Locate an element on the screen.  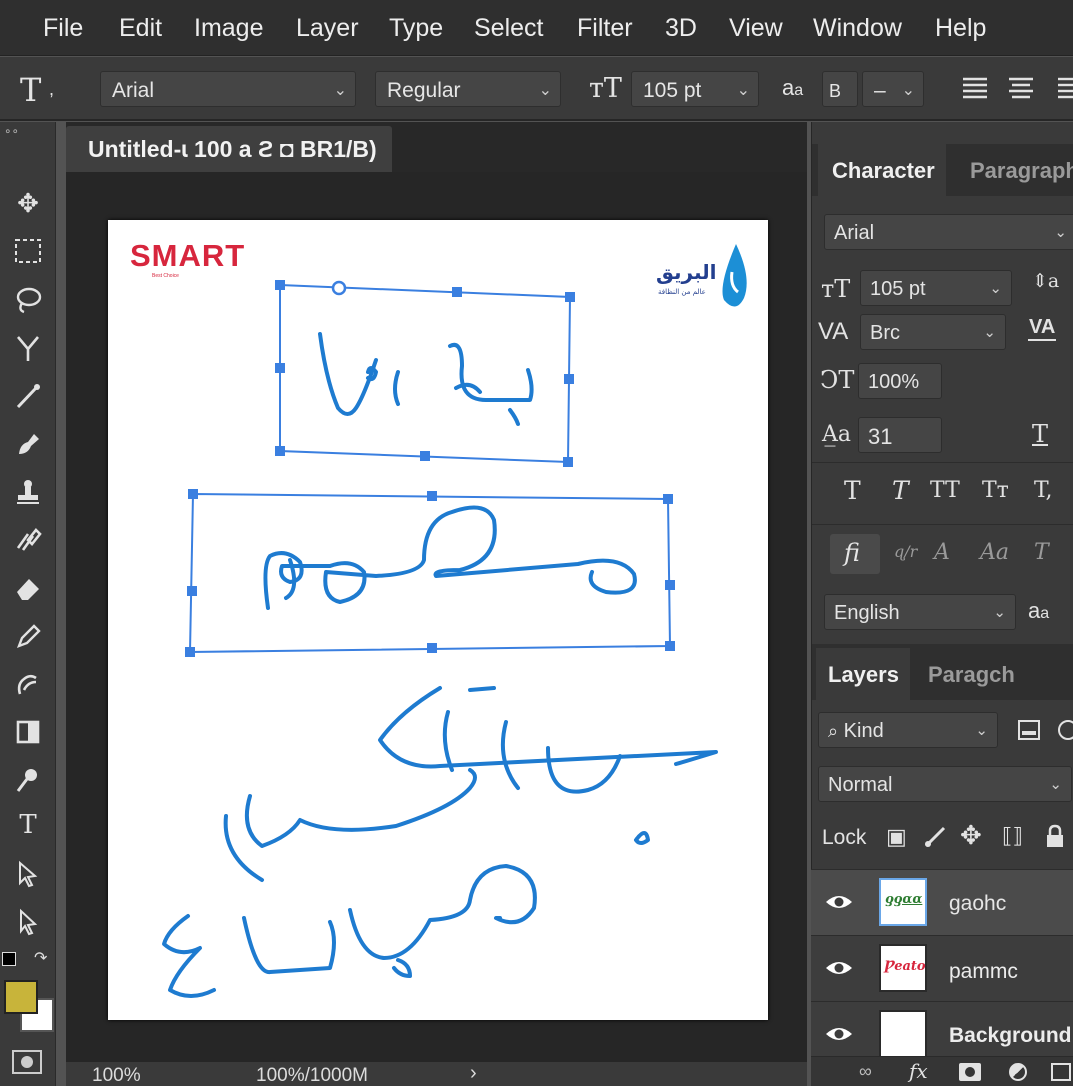
status-menu-chevron-icon: › is located at coordinates (473, 1073).